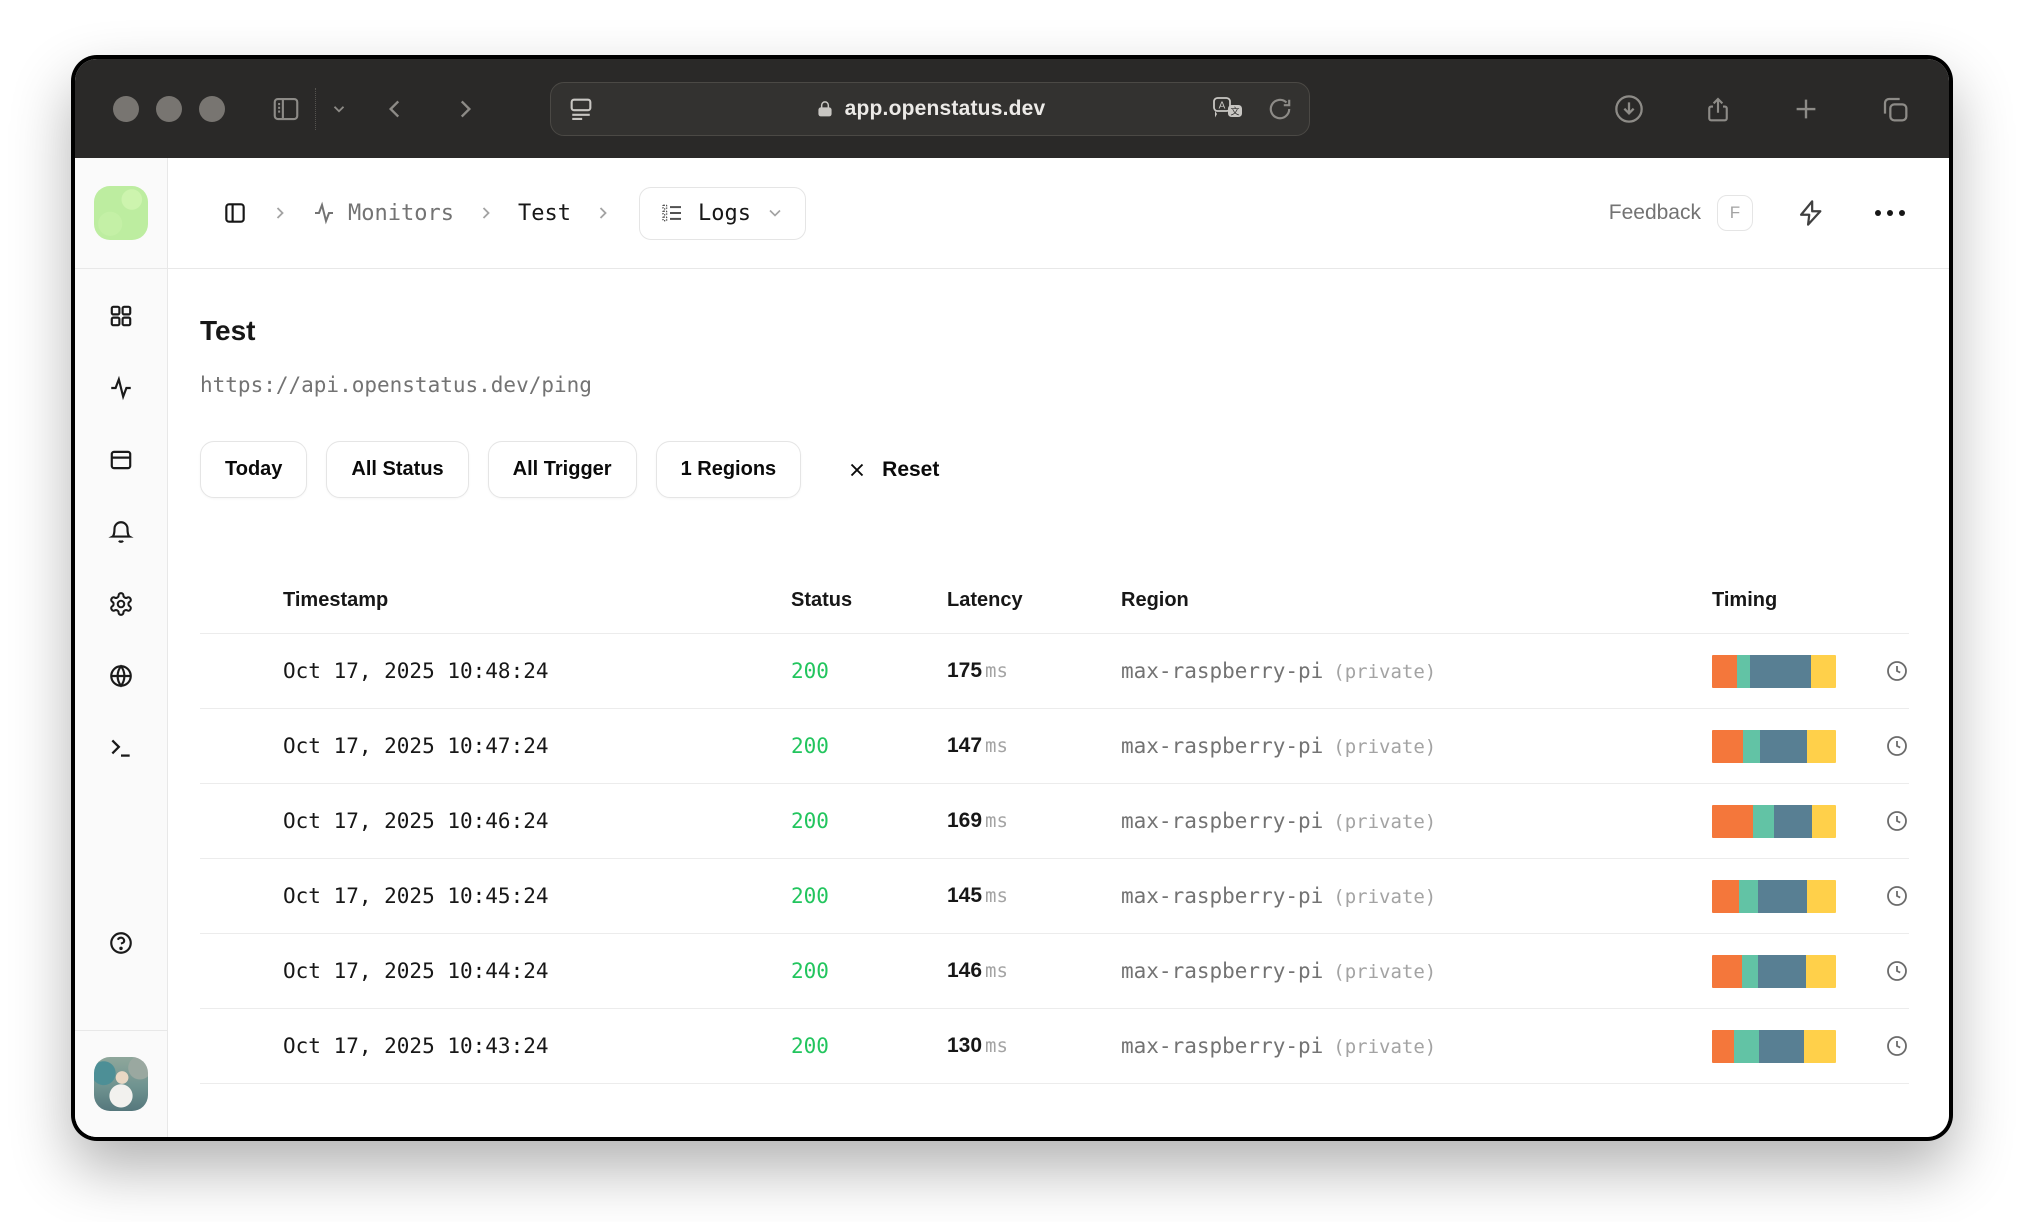 The width and height of the screenshot is (2024, 1222). I want to click on browser-sidebar-toggle-icon, so click(286, 109).